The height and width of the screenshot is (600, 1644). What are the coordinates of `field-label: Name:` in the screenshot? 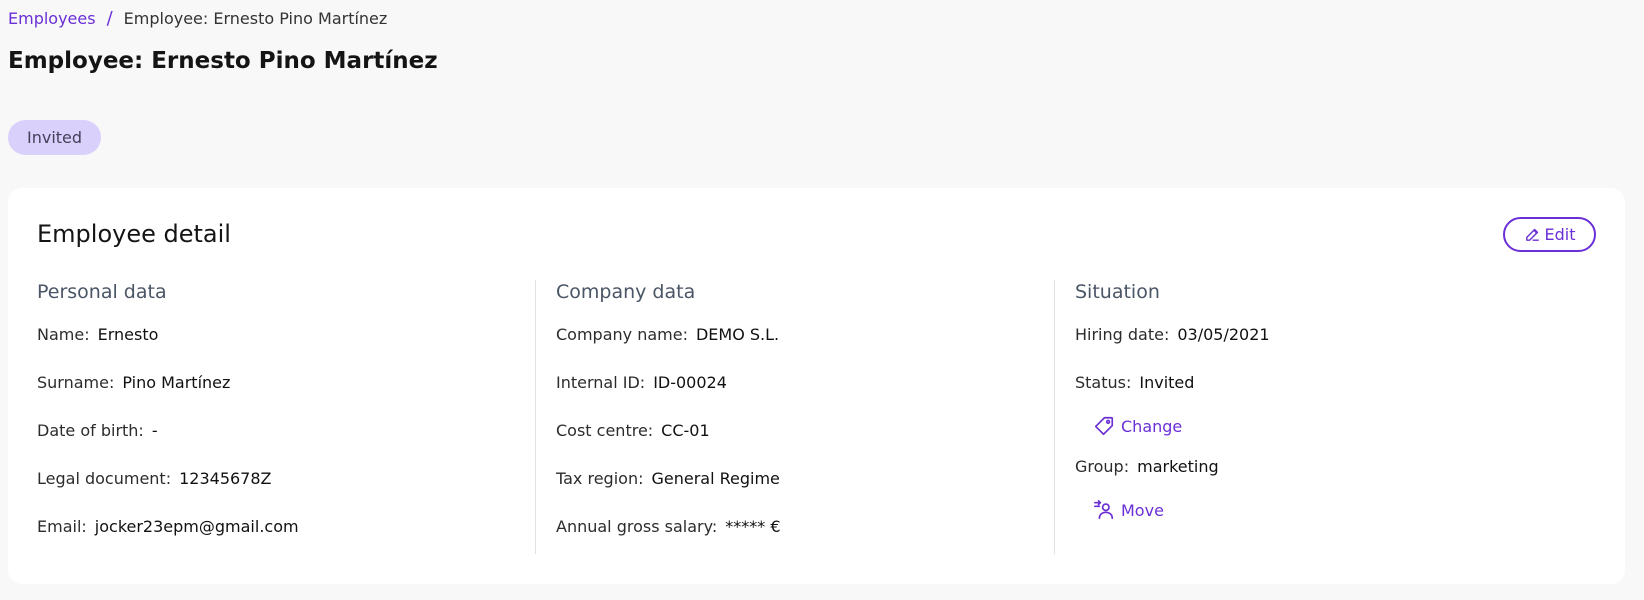 It's located at (63, 334).